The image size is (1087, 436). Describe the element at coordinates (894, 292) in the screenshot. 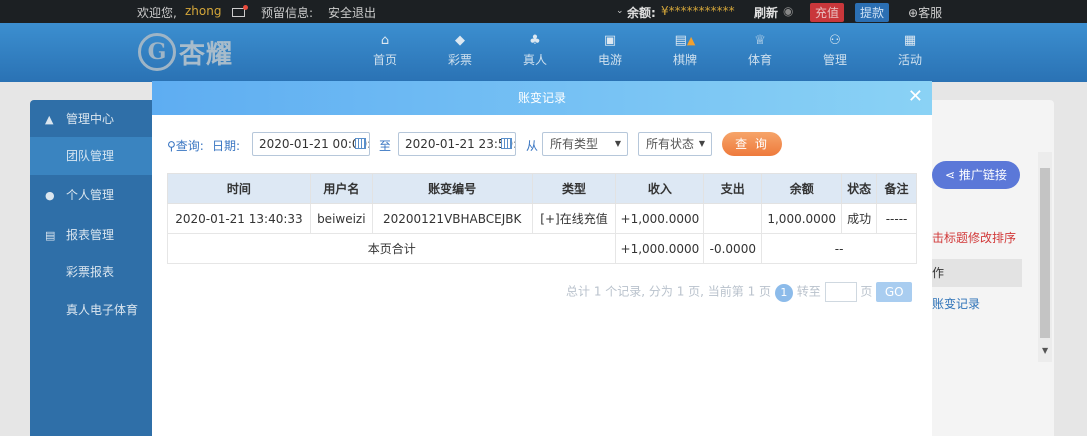

I see `go-button: GO` at that location.